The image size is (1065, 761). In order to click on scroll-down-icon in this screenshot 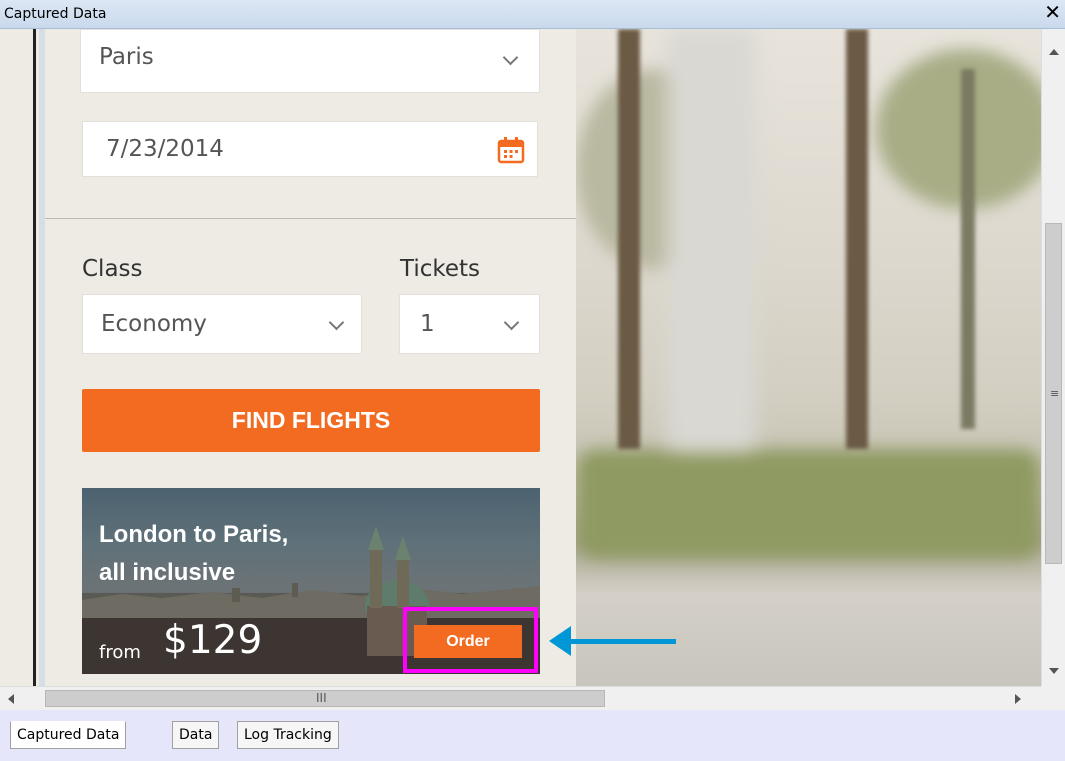, I will do `click(1054, 671)`.